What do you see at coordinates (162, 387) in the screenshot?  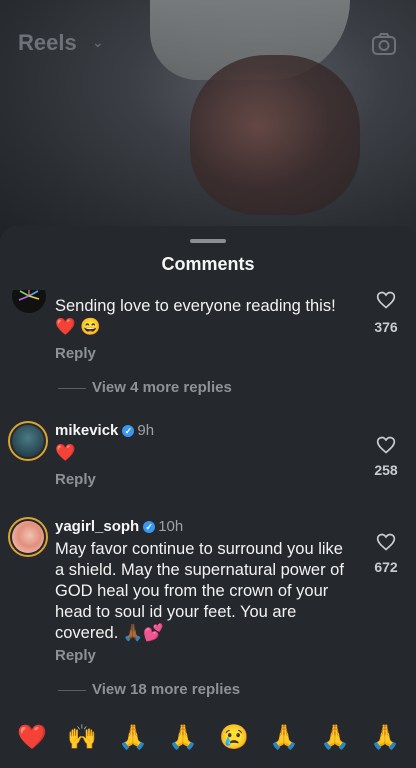 I see `view-more-replies-label: View 4 more replies` at bounding box center [162, 387].